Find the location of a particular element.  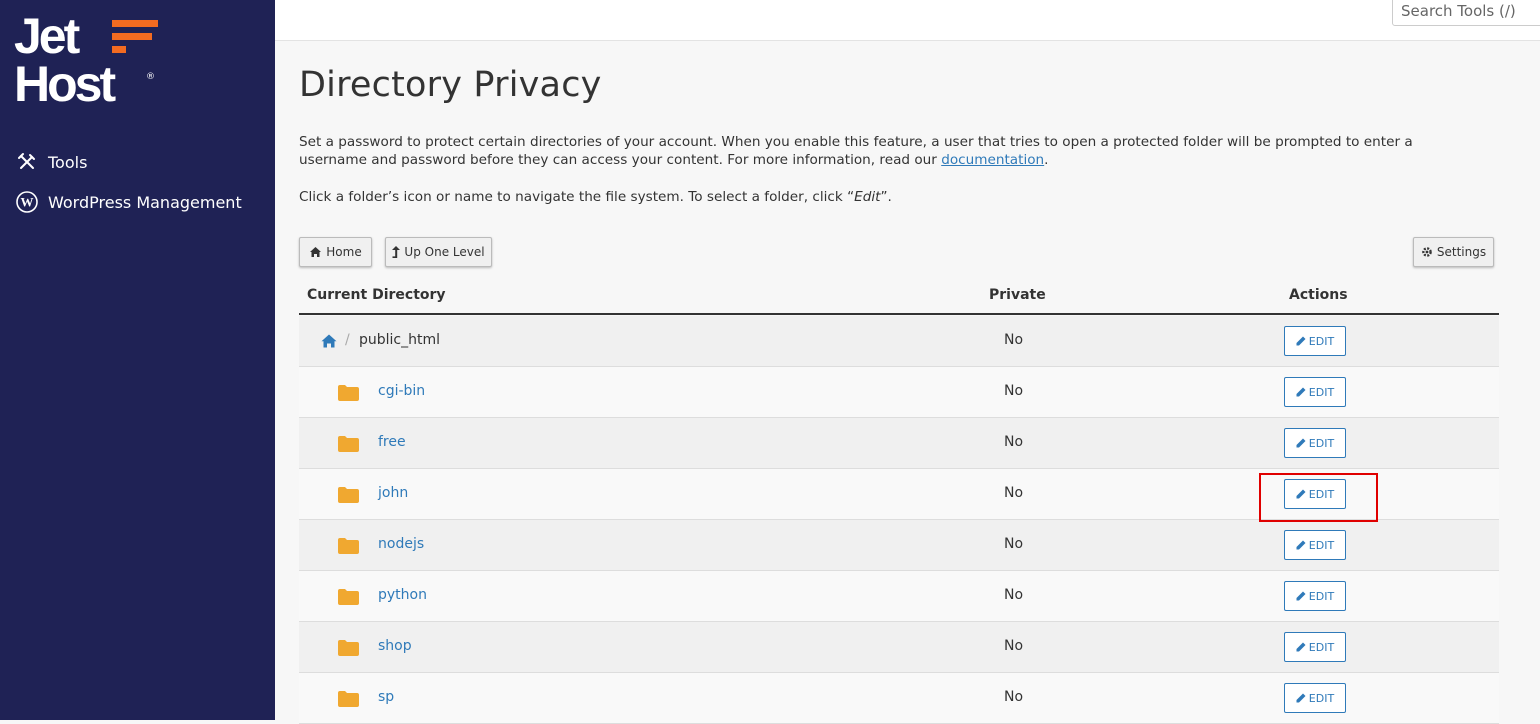

logo-registered-mark: ® is located at coordinates (150, 77).